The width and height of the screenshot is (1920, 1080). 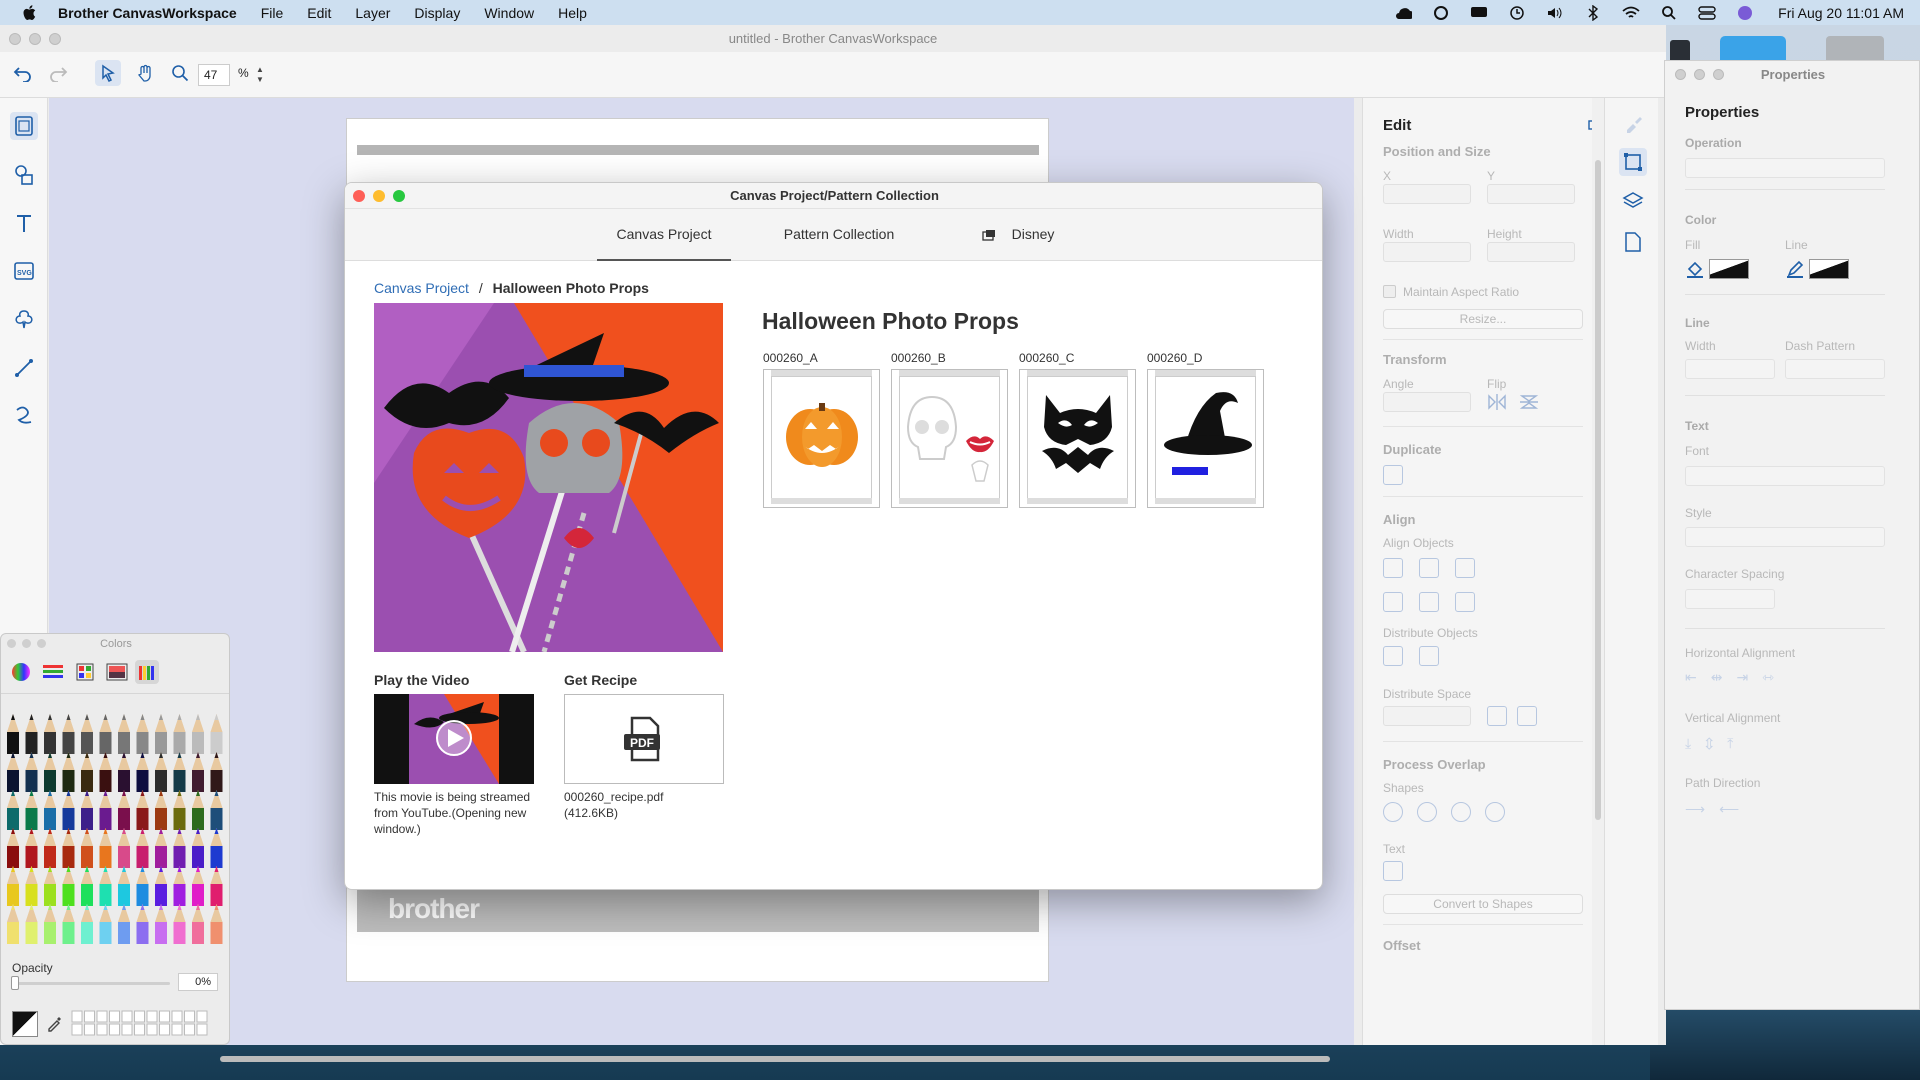 I want to click on font-select, so click(x=1785, y=476).